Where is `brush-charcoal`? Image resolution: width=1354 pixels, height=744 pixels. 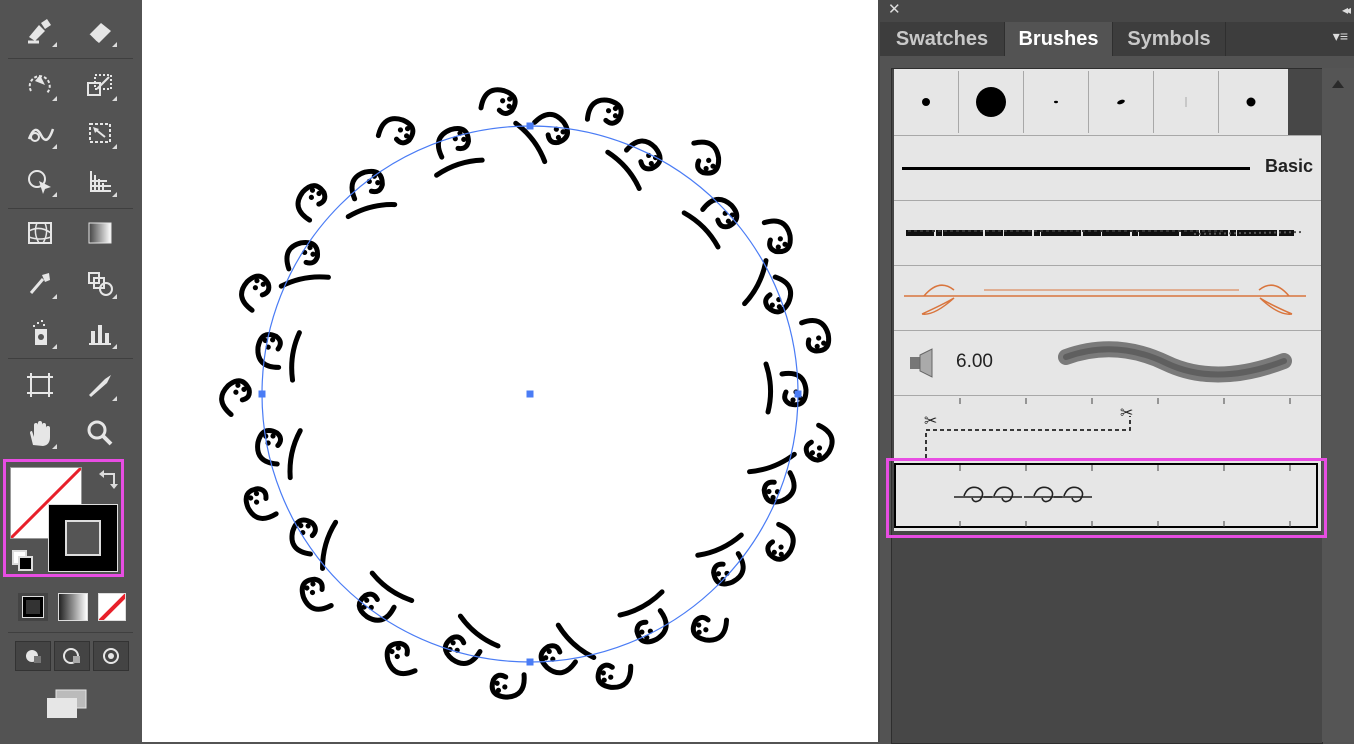
brush-charcoal is located at coordinates (1107, 232).